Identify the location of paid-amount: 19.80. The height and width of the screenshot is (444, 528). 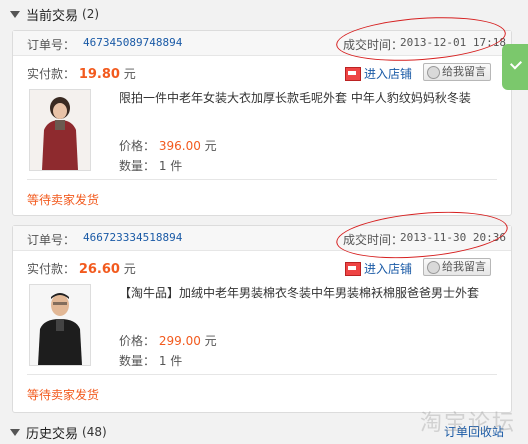
(99, 74).